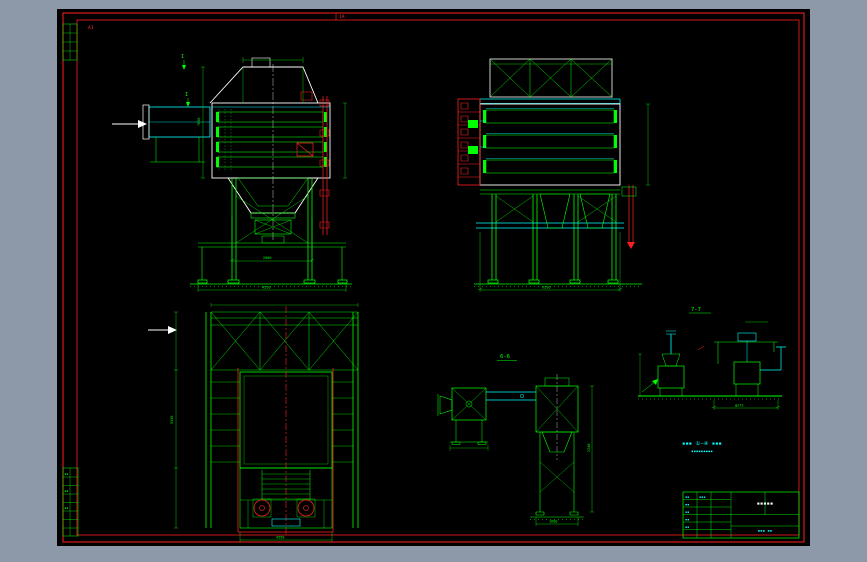  Describe the element at coordinates (199, 122) in the screenshot. I see `dim-label: 7650` at that location.